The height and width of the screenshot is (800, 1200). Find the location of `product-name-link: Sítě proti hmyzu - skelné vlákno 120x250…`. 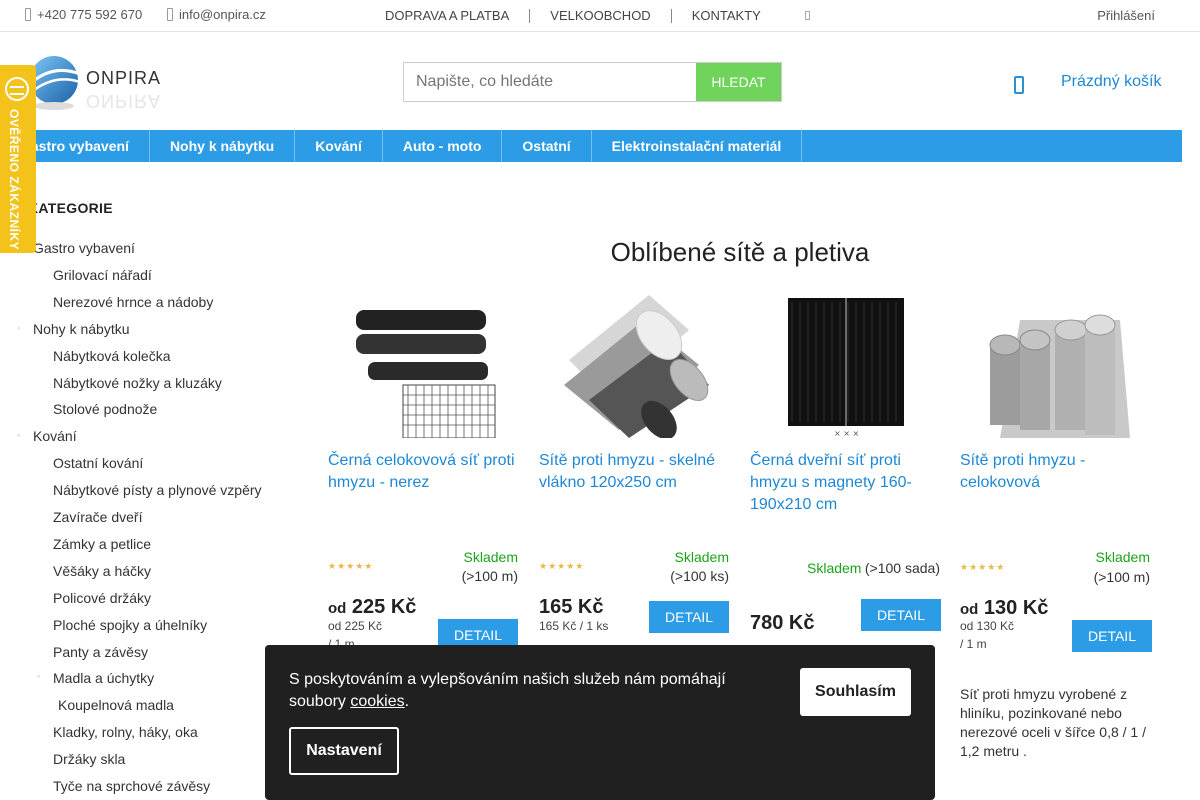

product-name-link: Sítě proti hmyzu - skelné vlákno 120x250… is located at coordinates (634, 472).